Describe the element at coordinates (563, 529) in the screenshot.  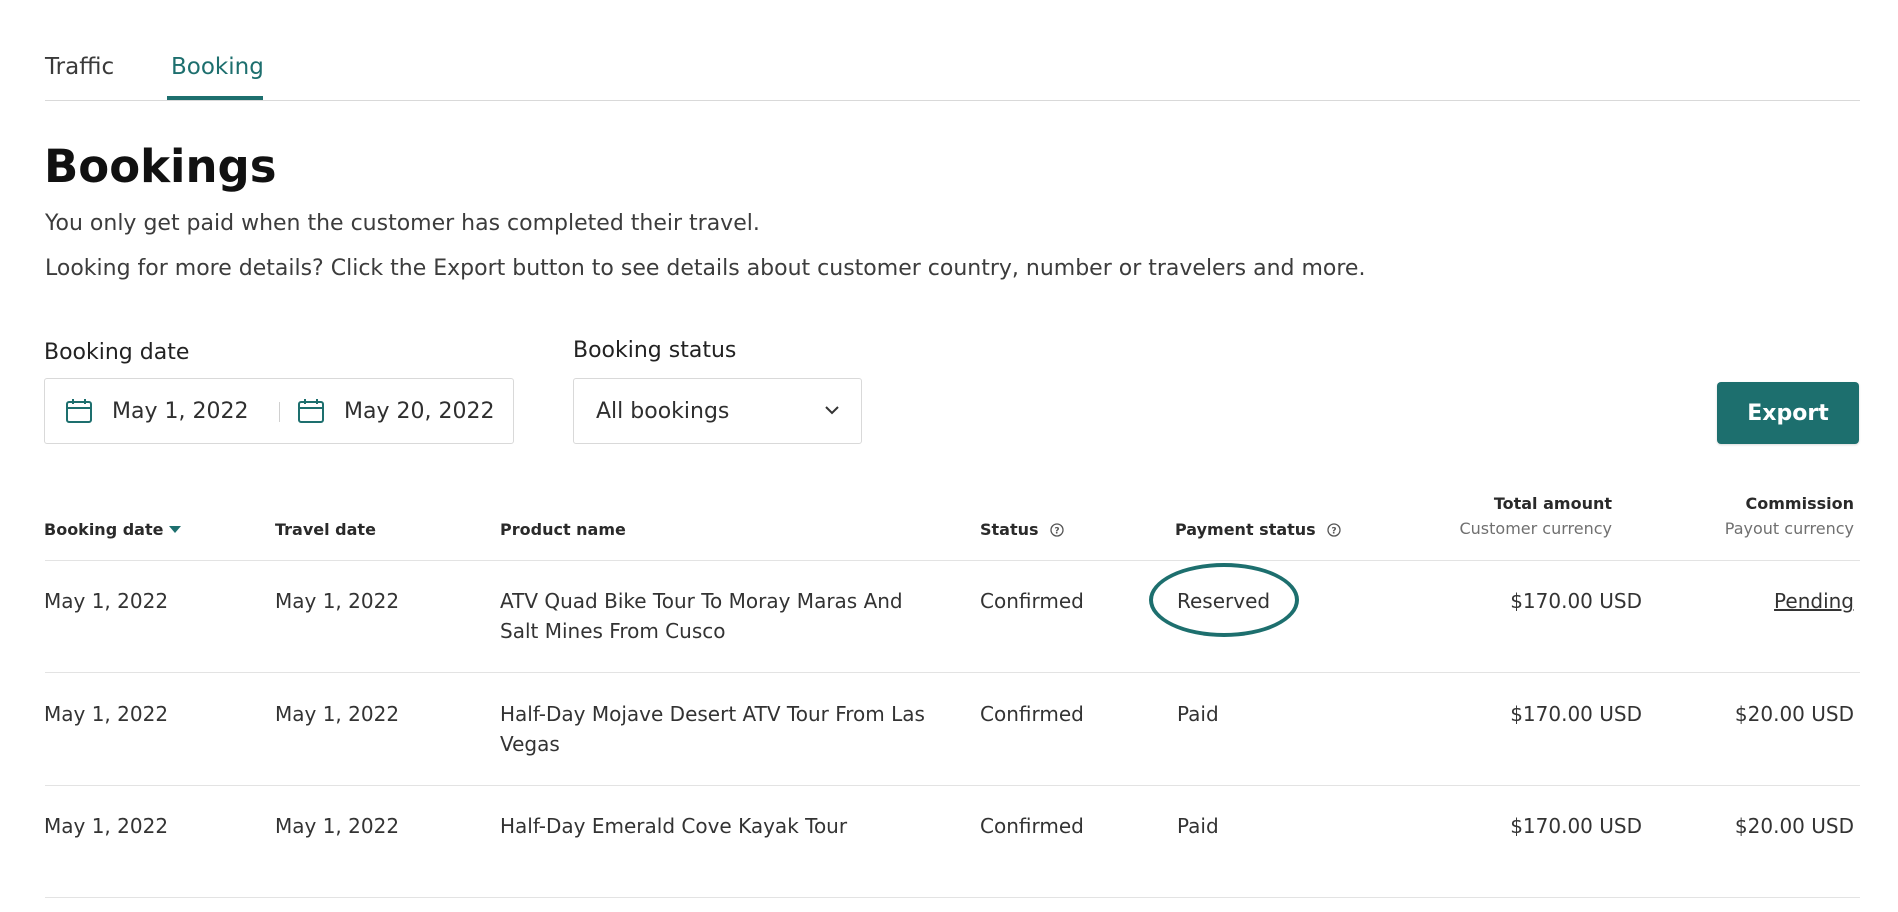
I see `column-header-product-name: Product name` at that location.